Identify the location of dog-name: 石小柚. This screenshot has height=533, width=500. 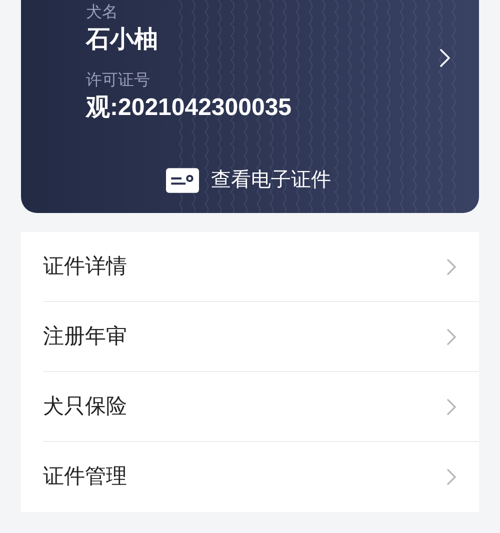
(122, 40).